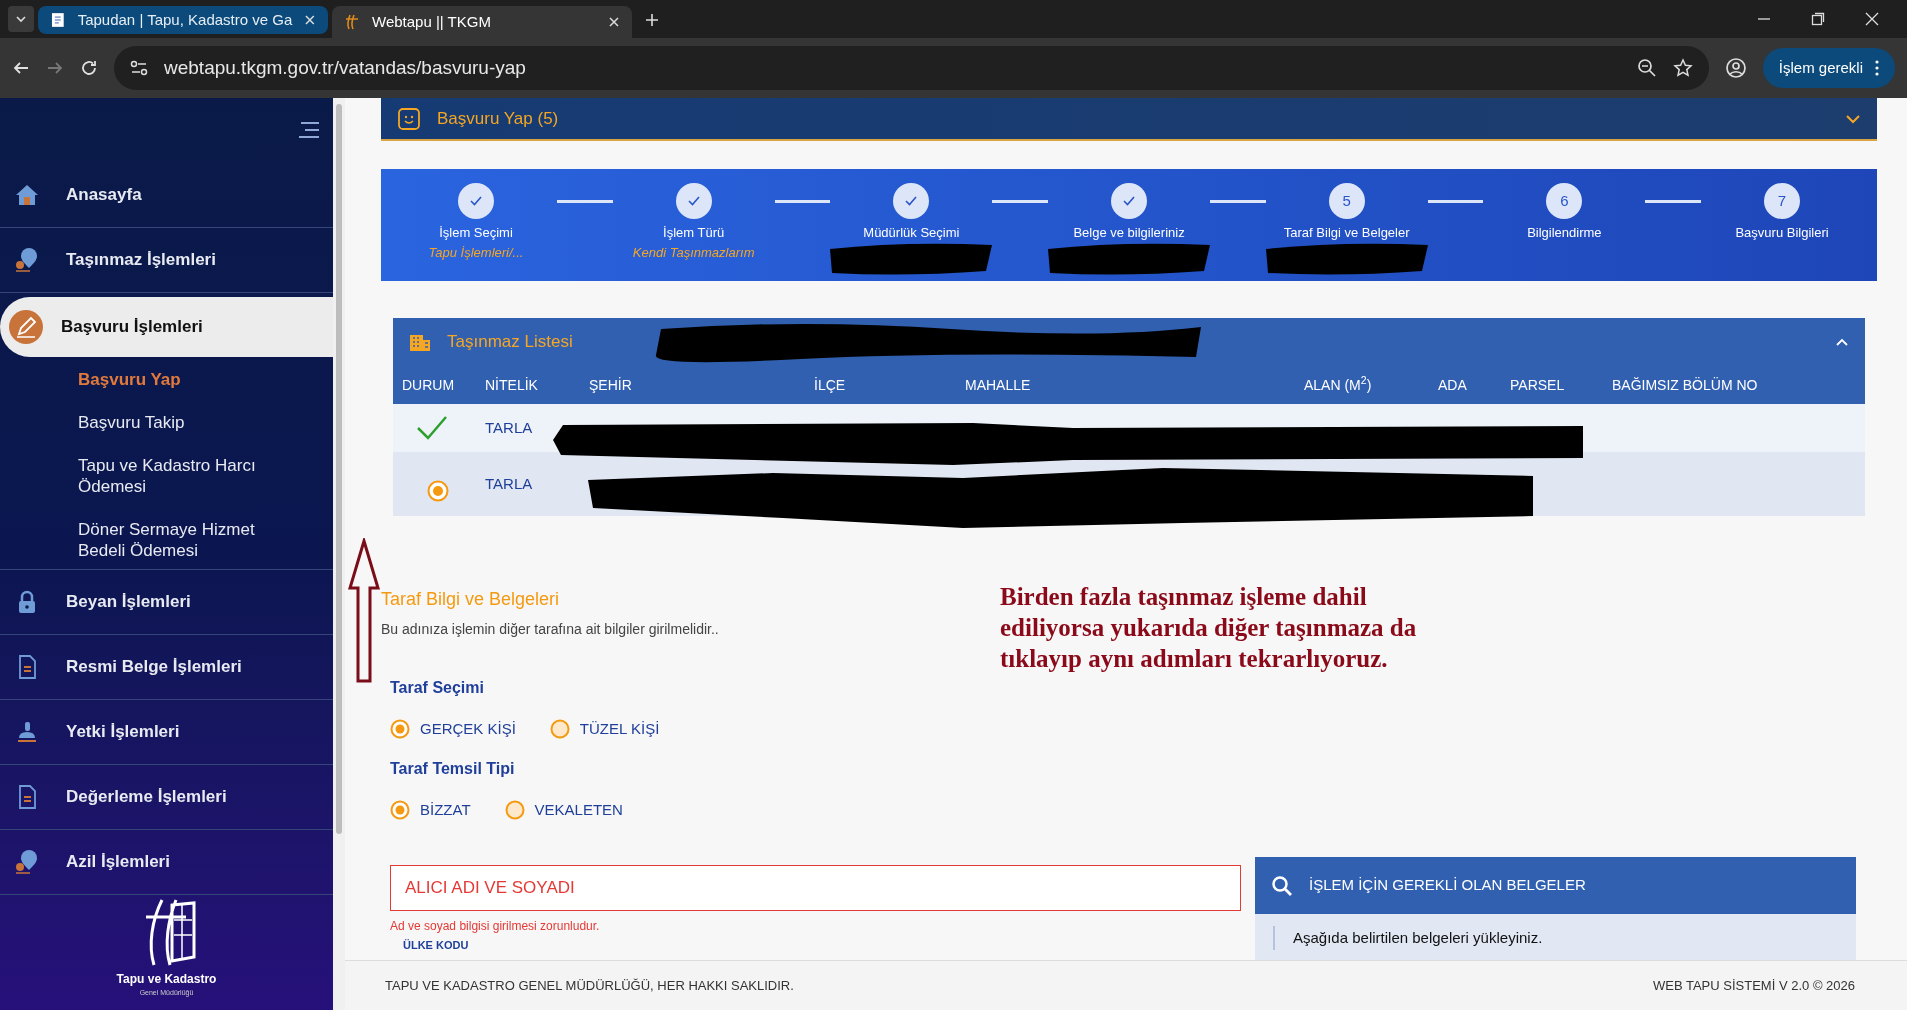  I want to click on sidebar-item: Azil İşlemleri, so click(166, 861).